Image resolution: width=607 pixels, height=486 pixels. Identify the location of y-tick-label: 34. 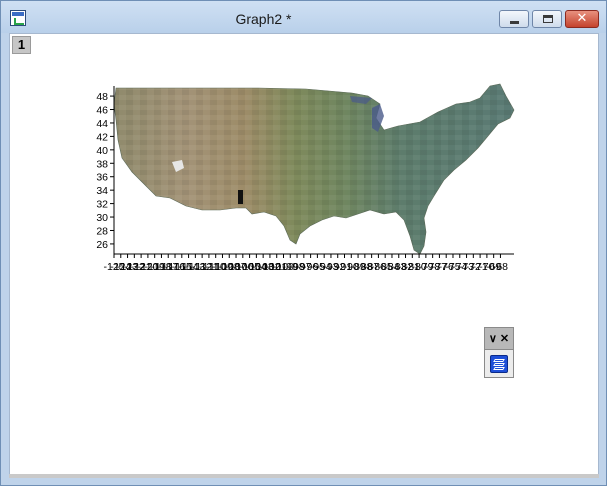
(102, 191).